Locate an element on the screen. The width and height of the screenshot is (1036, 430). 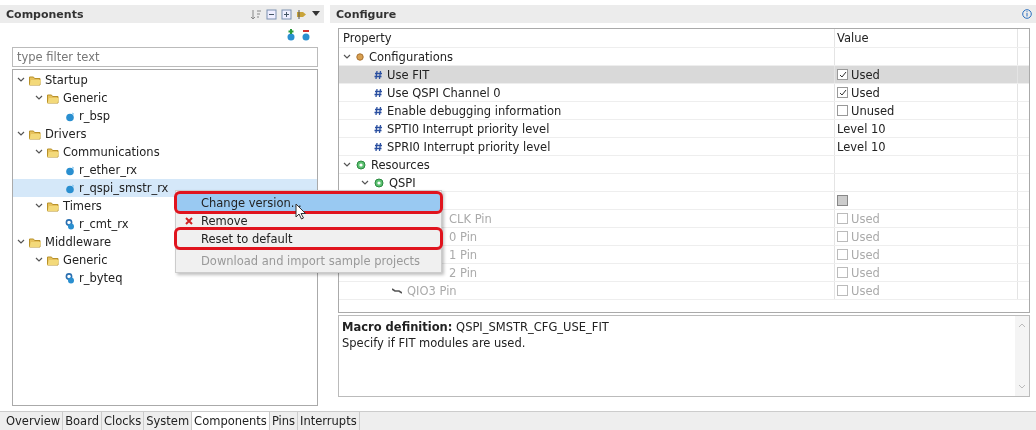
pin-icon is located at coordinates (397, 290).